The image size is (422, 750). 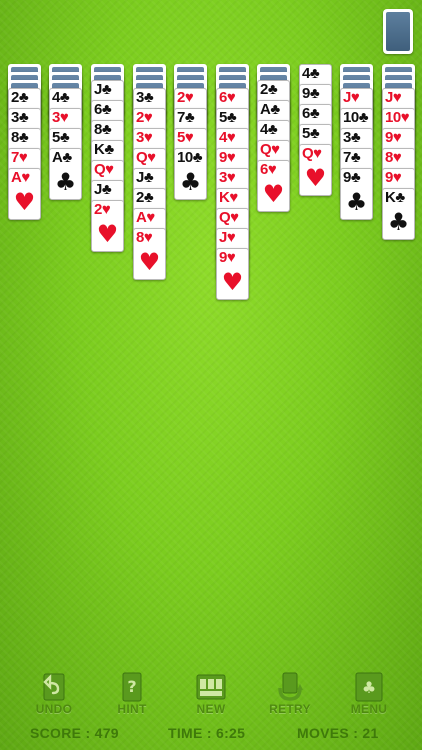 I want to click on card-index: 5♣, so click(x=228, y=118).